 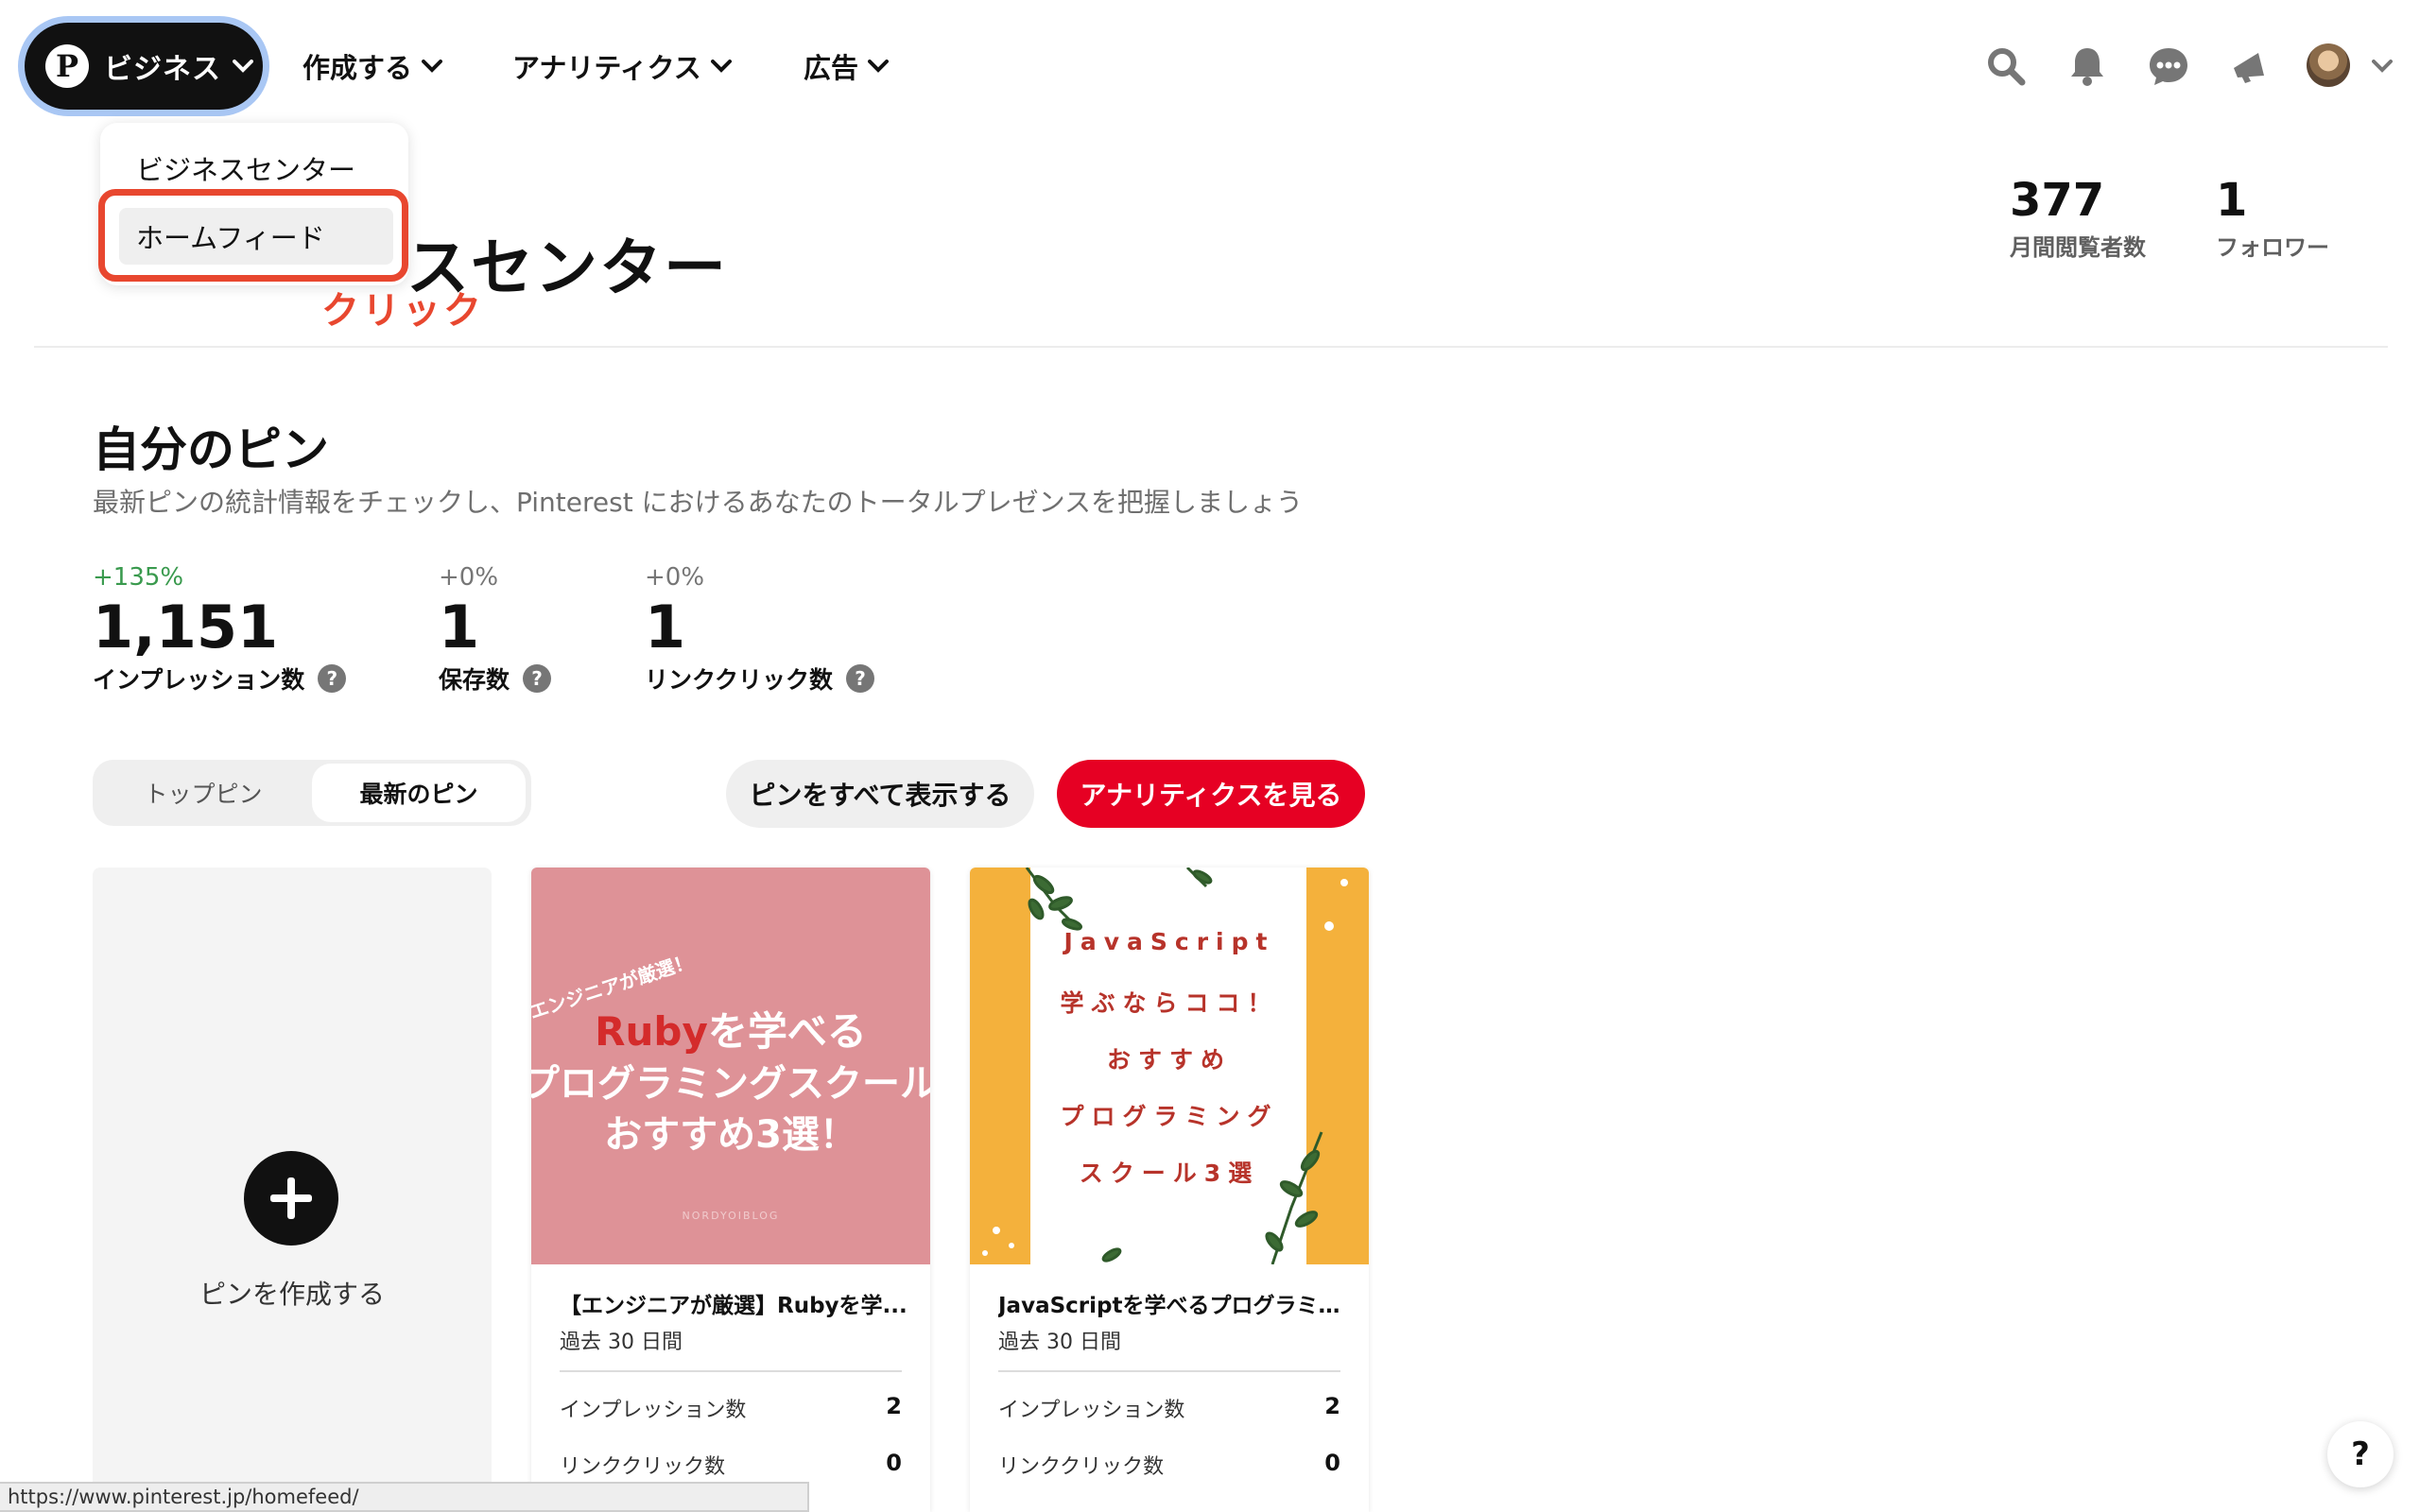 I want to click on pin-image-line: おすすめ, so click(x=1169, y=1060).